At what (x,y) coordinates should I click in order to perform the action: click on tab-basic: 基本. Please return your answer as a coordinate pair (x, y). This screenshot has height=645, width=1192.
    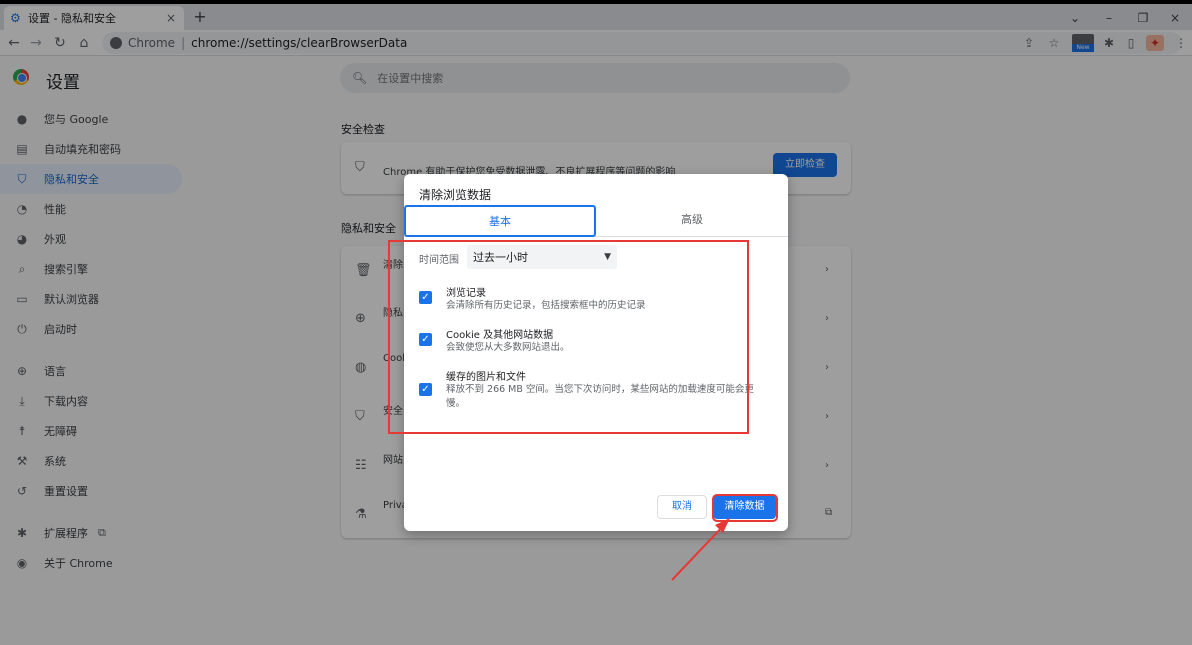
    Looking at the image, I should click on (500, 221).